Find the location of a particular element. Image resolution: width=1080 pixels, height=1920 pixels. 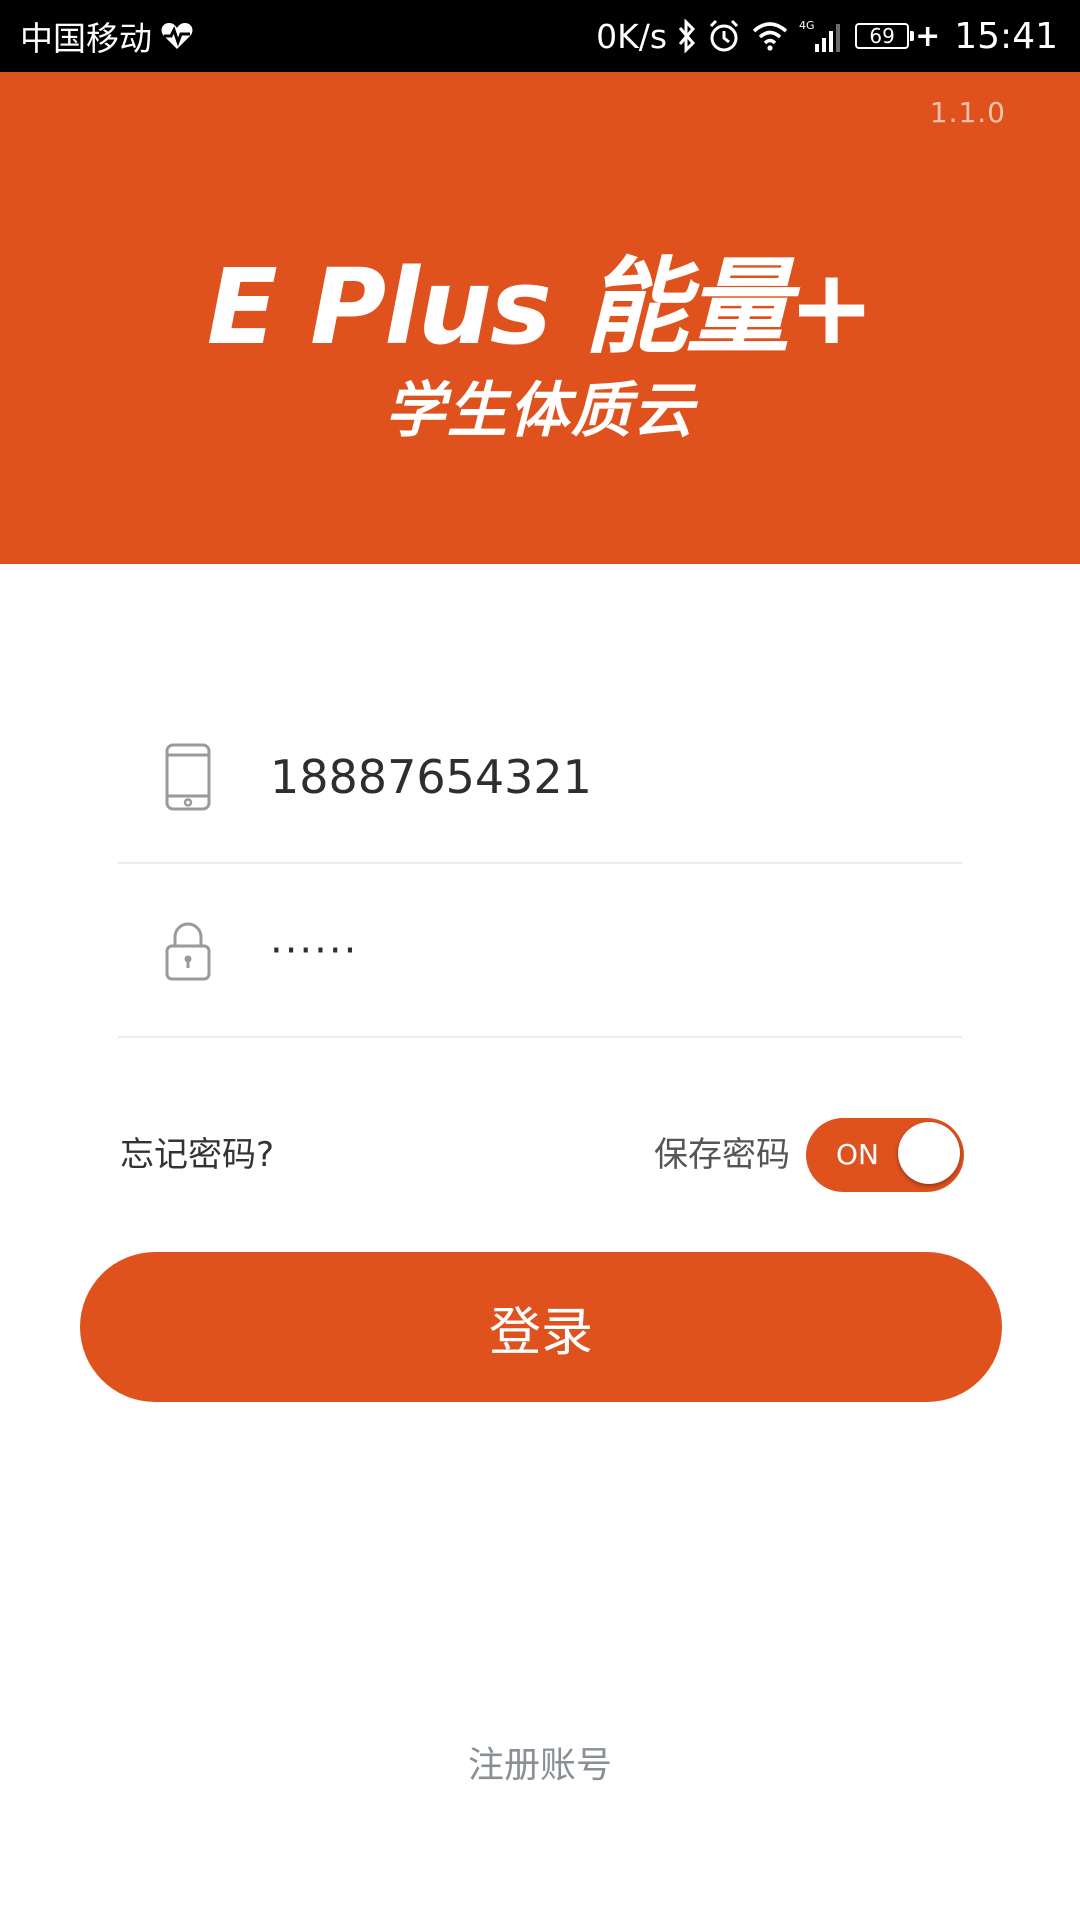

save-password-toggle: ON is located at coordinates (885, 1155).